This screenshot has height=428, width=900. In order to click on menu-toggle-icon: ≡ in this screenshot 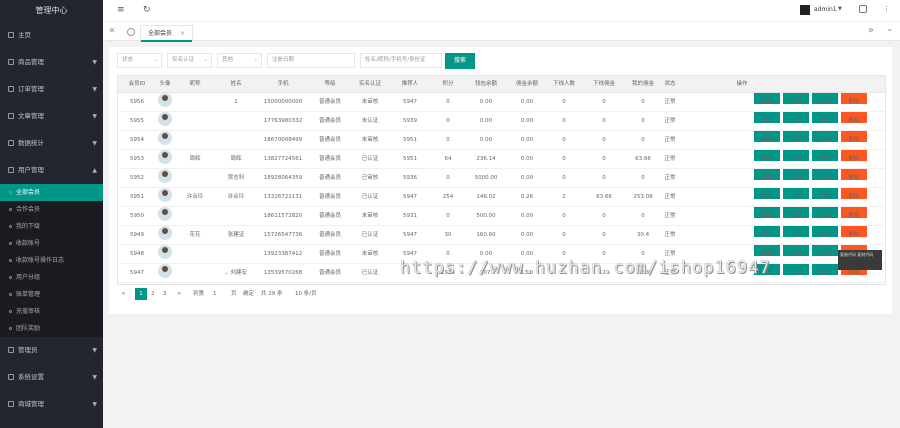, I will do `click(121, 10)`.